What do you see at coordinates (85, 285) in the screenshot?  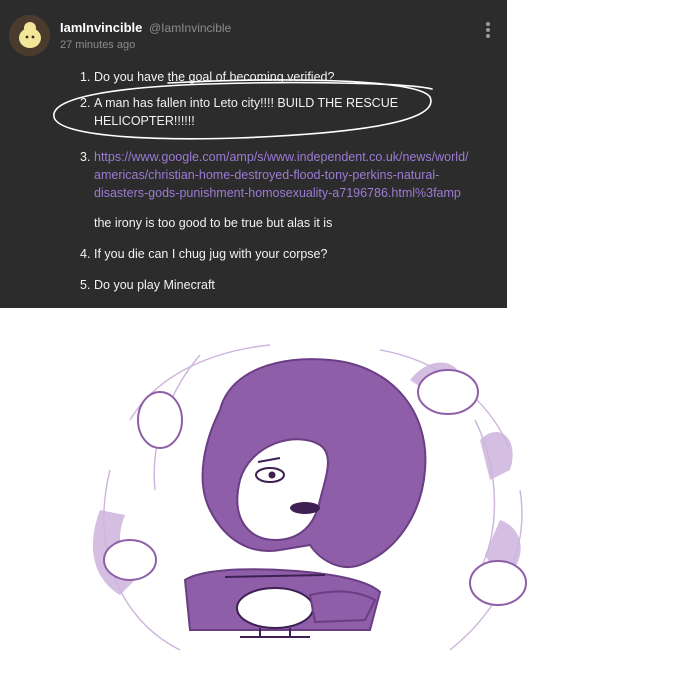 I see `item-number: 5.` at bounding box center [85, 285].